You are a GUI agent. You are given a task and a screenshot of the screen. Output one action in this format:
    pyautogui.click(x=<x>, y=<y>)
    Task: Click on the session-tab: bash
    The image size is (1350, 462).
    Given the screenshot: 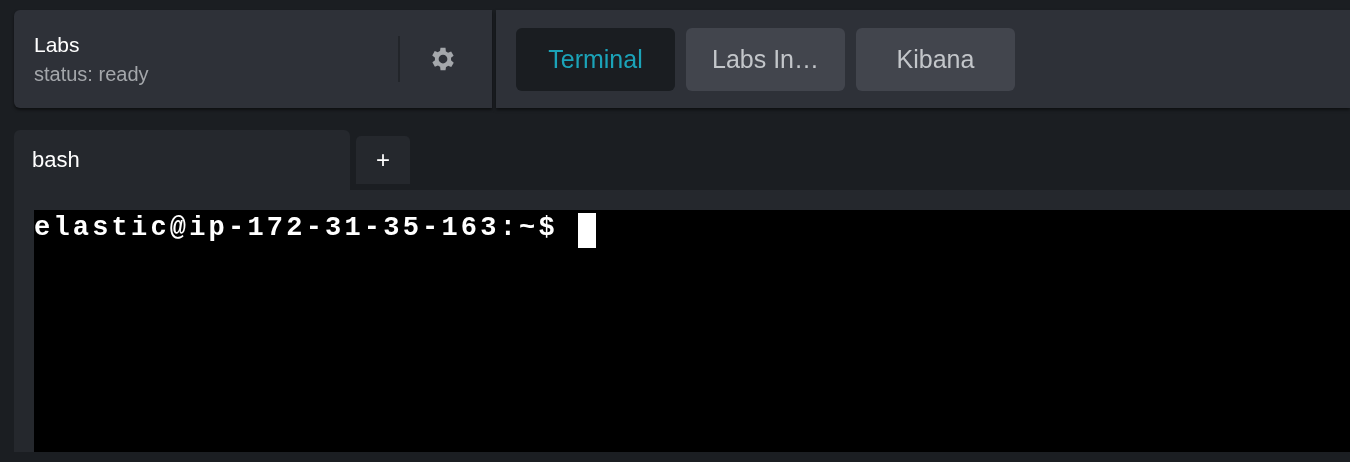 What is the action you would take?
    pyautogui.click(x=182, y=160)
    